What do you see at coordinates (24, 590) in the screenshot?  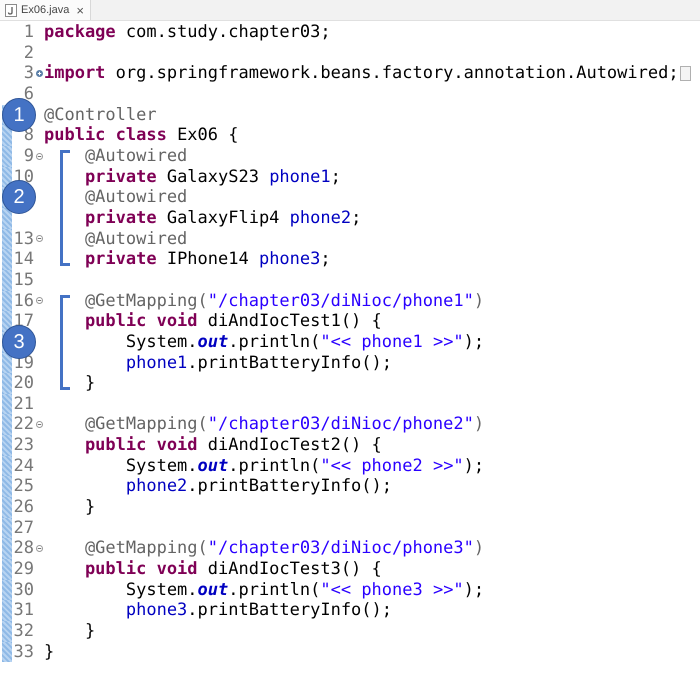 I see `line-number: 30` at bounding box center [24, 590].